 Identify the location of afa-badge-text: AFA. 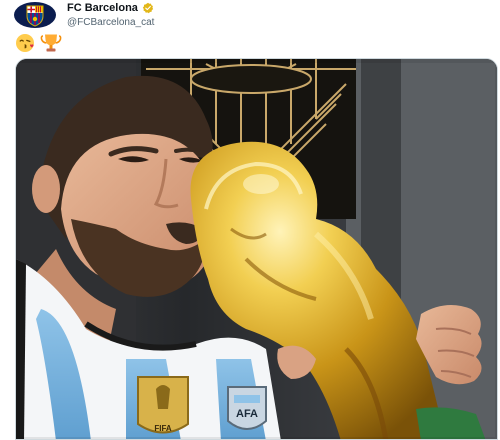
(247, 414).